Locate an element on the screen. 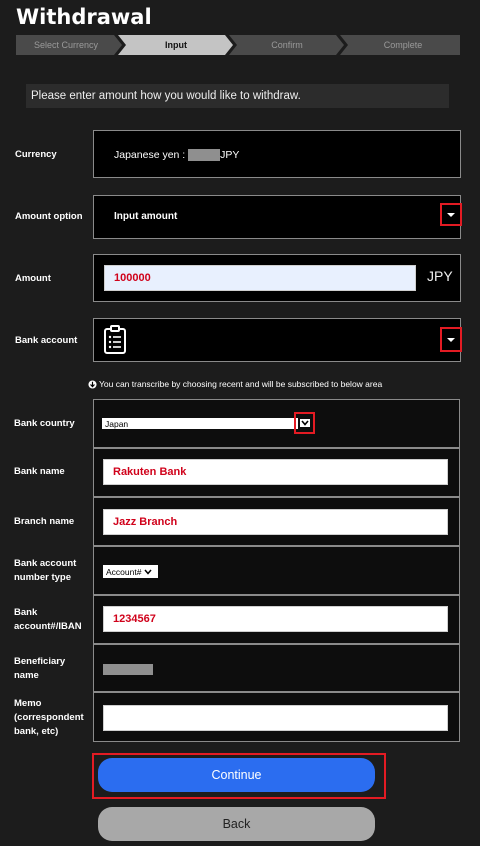  memo-container is located at coordinates (276, 717).